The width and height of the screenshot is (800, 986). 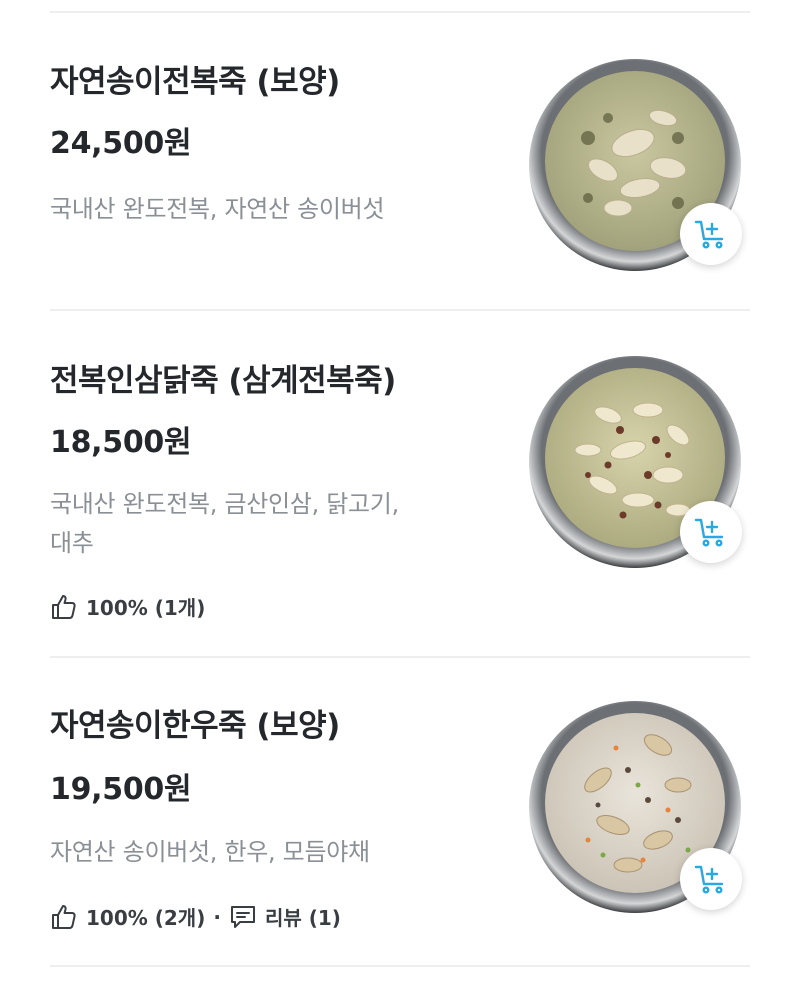 I want to click on item-description: 국내산 완도전복, 금산인삼, 닭고기, 대추, so click(x=260, y=524).